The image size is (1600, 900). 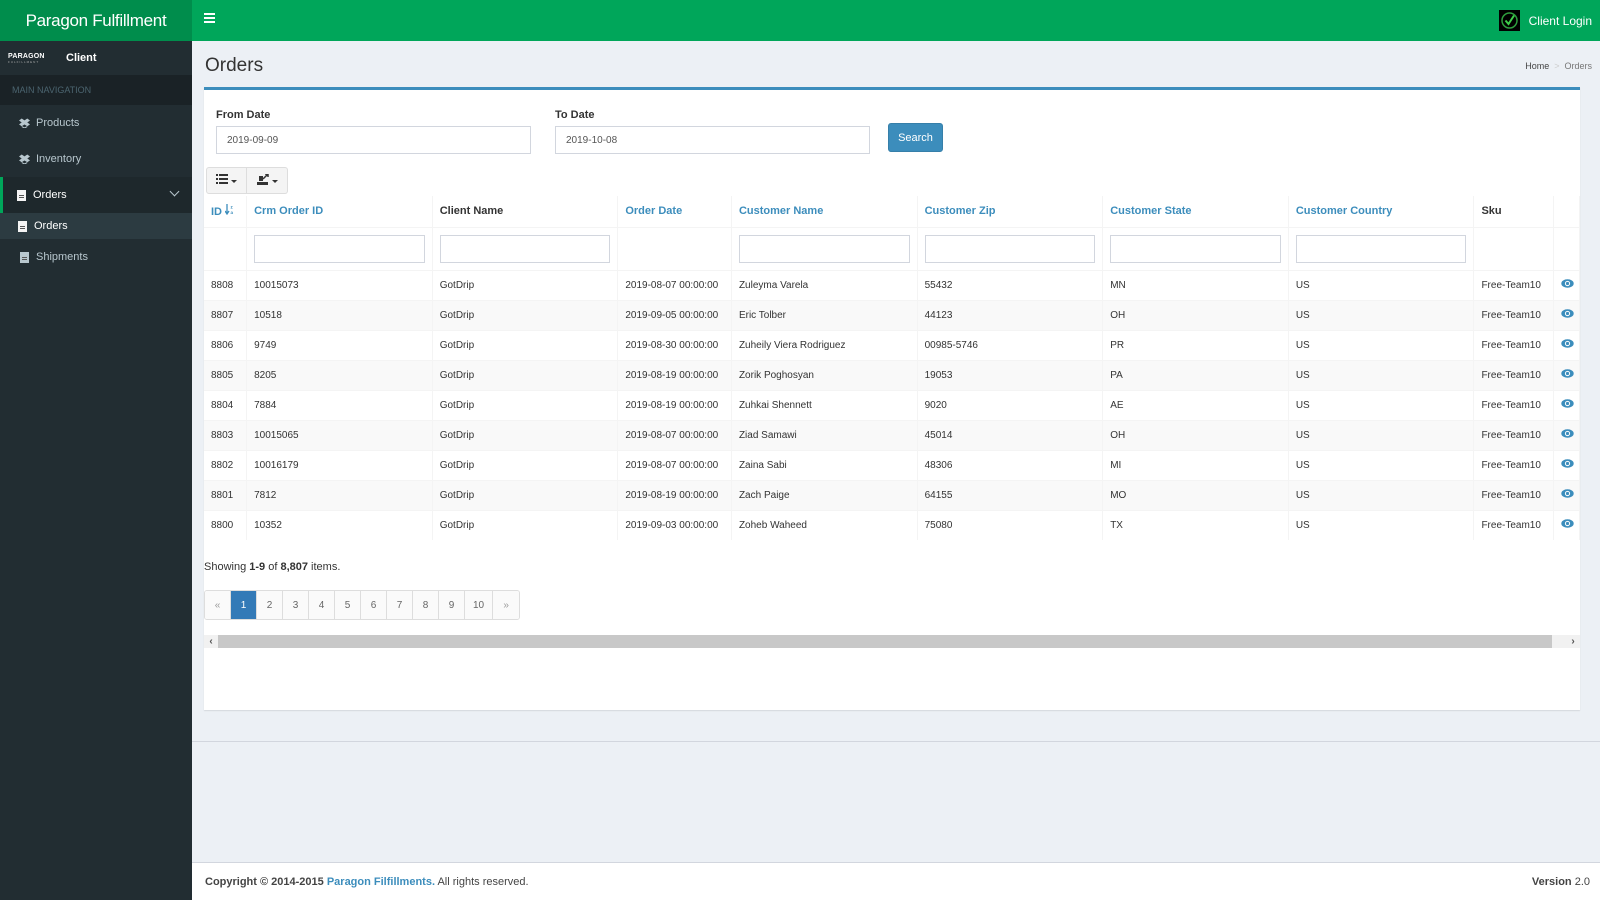 I want to click on cell-crm-order-id: 7884, so click(x=339, y=404).